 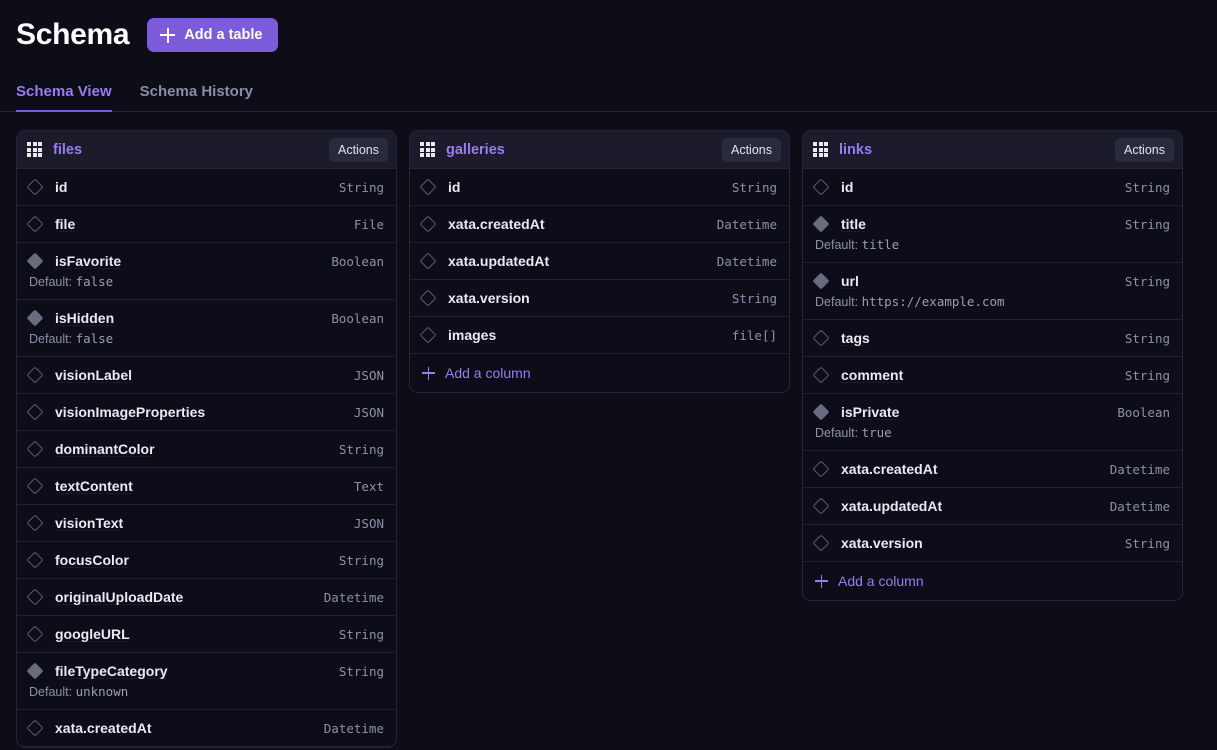 I want to click on column-row-main: visionLabel JSON, so click(x=205, y=375).